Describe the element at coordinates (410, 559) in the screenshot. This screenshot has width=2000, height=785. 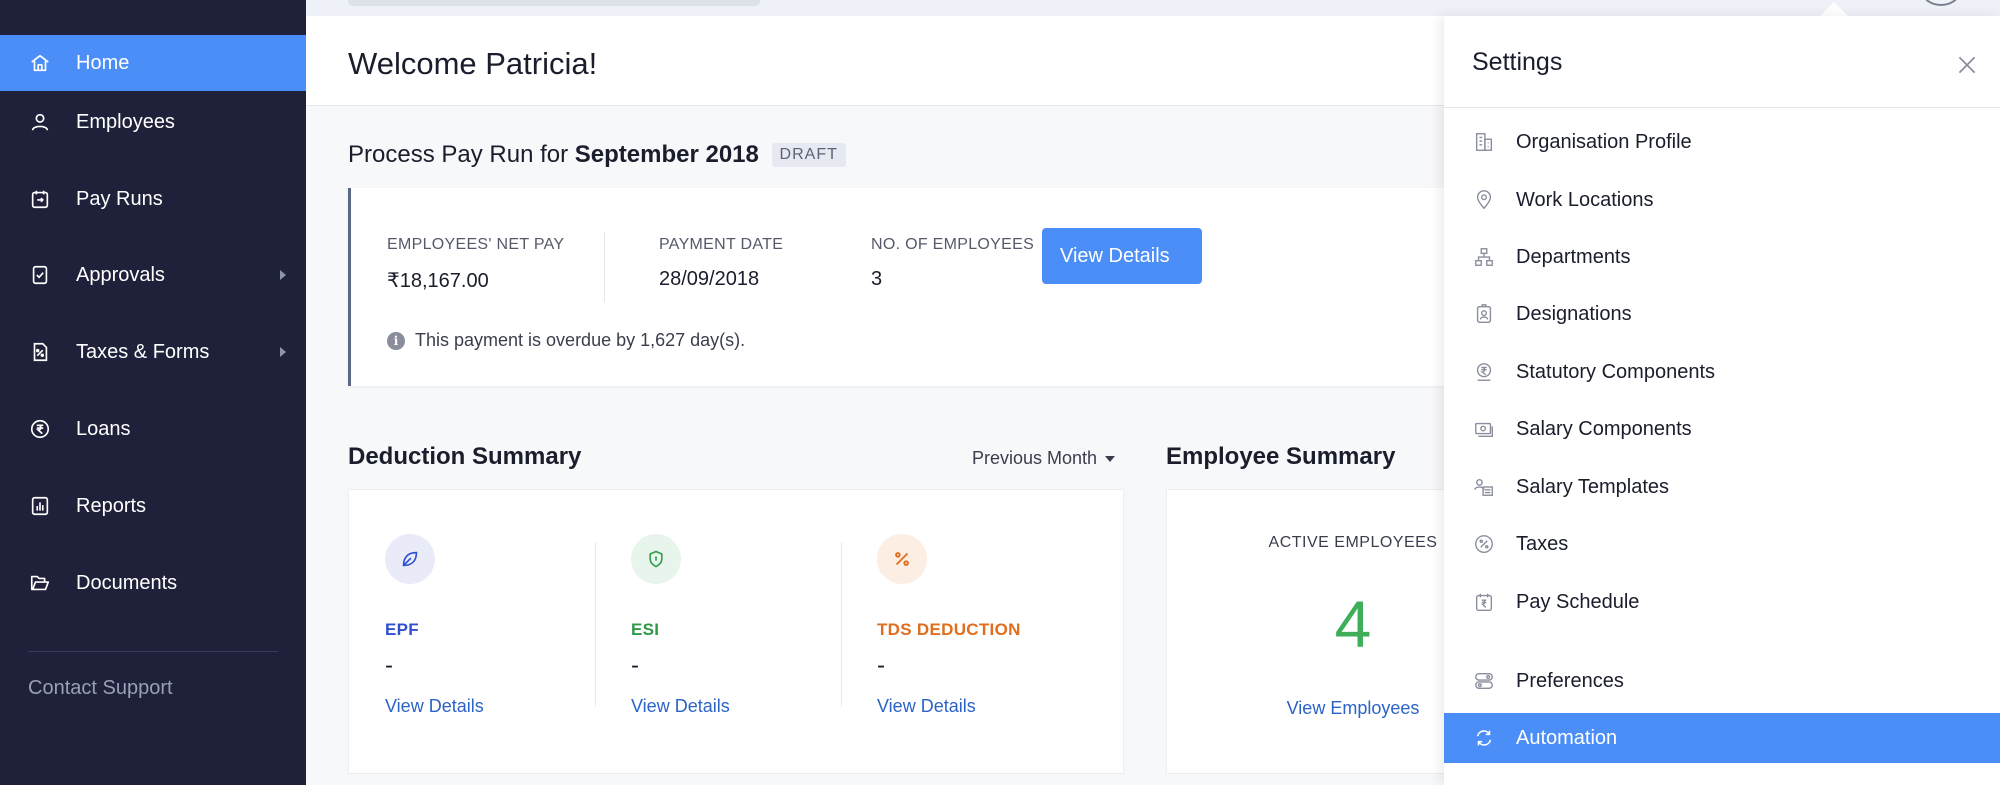
I see `leaf-icon` at that location.